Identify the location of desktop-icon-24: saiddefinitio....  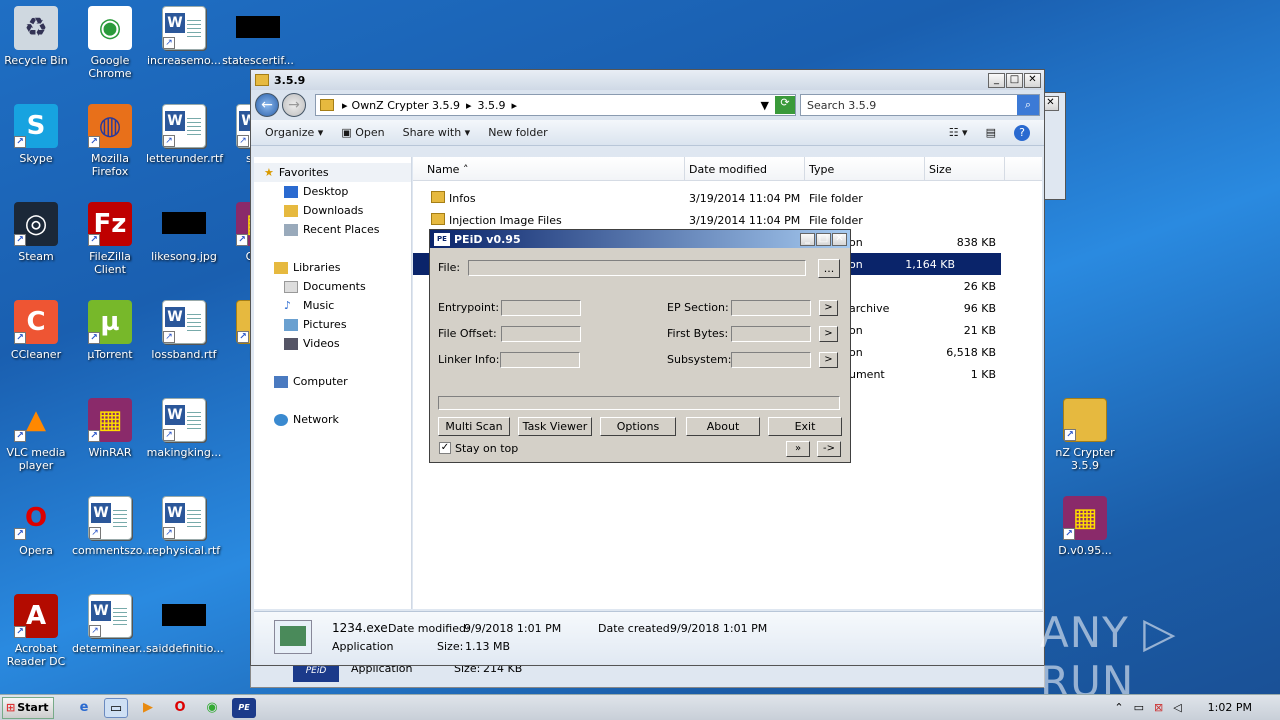
(185, 624).